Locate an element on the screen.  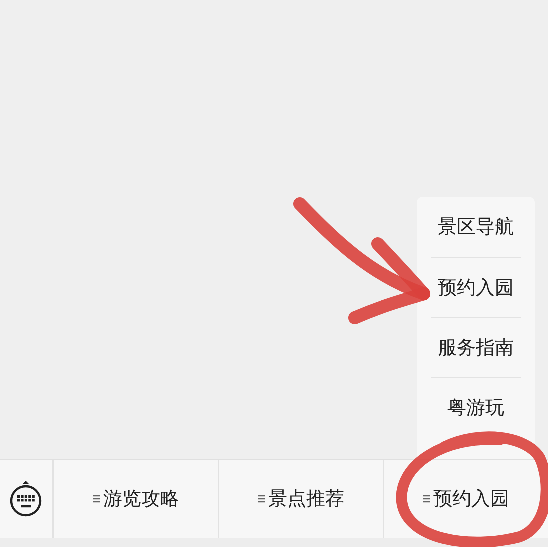
menu-item: 粤游玩 is located at coordinates (476, 407).